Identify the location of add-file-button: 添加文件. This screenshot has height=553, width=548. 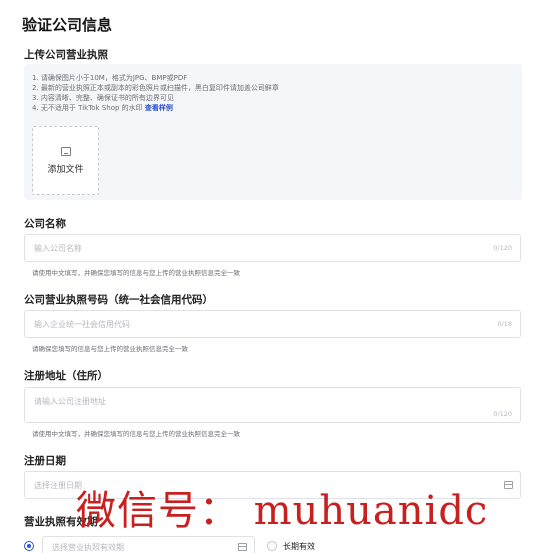
(65, 160).